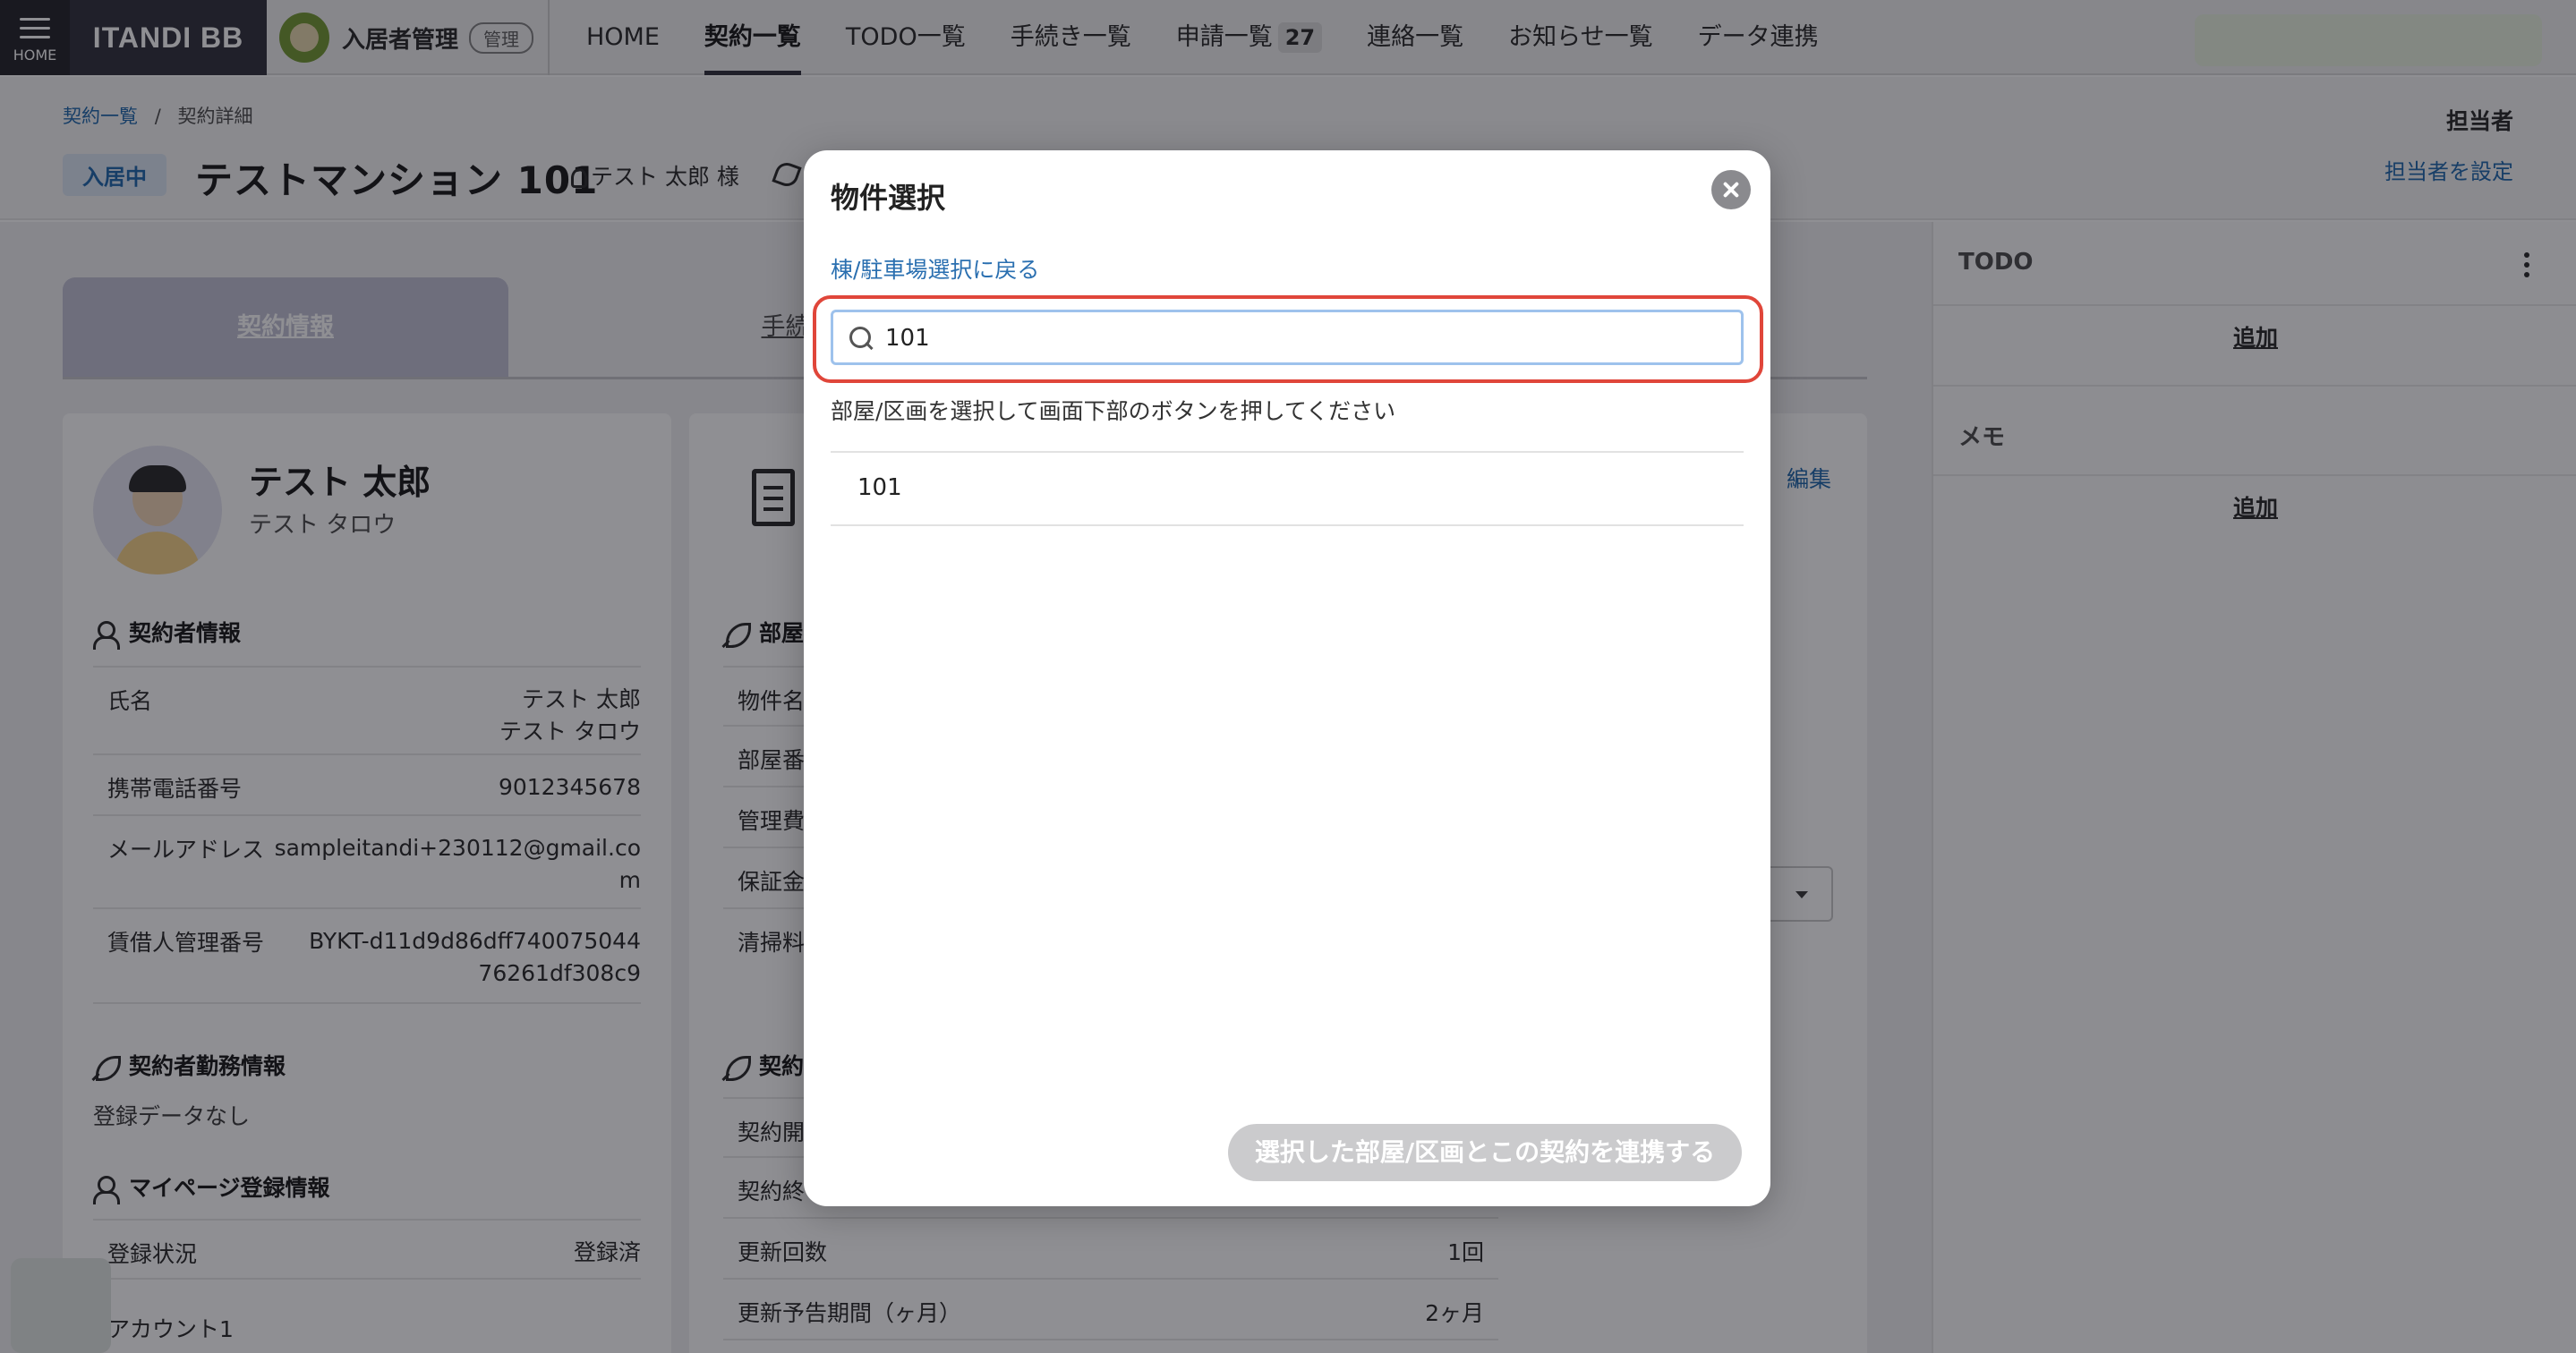 The width and height of the screenshot is (2576, 1353). What do you see at coordinates (1485, 1152) in the screenshot?
I see `link-contract-button: 選択した部屋/区画とこの契約を連携する` at bounding box center [1485, 1152].